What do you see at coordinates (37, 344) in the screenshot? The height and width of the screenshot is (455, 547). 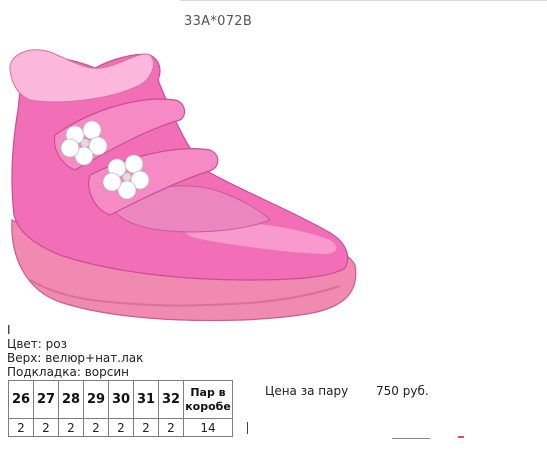 I see `color-spec: Цвет: роз` at bounding box center [37, 344].